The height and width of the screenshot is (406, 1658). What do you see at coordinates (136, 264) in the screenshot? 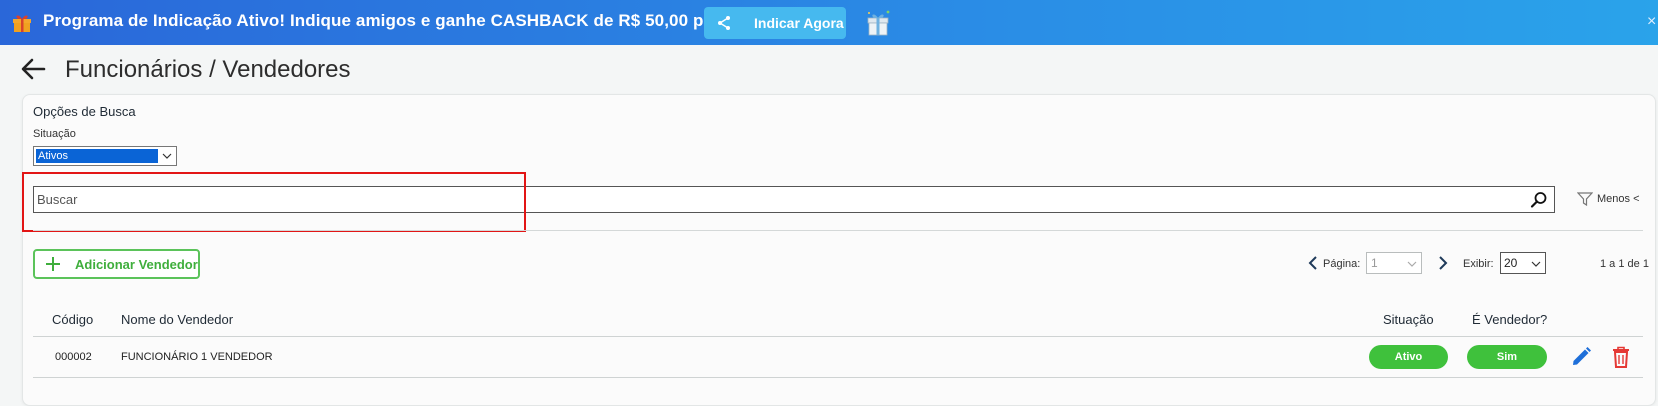
I see `add-seller-label: Adicionar Vendedor` at bounding box center [136, 264].